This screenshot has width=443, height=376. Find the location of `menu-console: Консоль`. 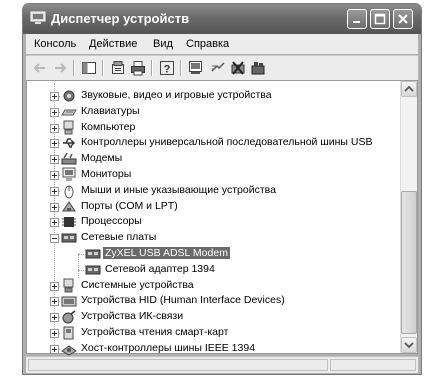

menu-console: Консоль is located at coordinates (55, 44).